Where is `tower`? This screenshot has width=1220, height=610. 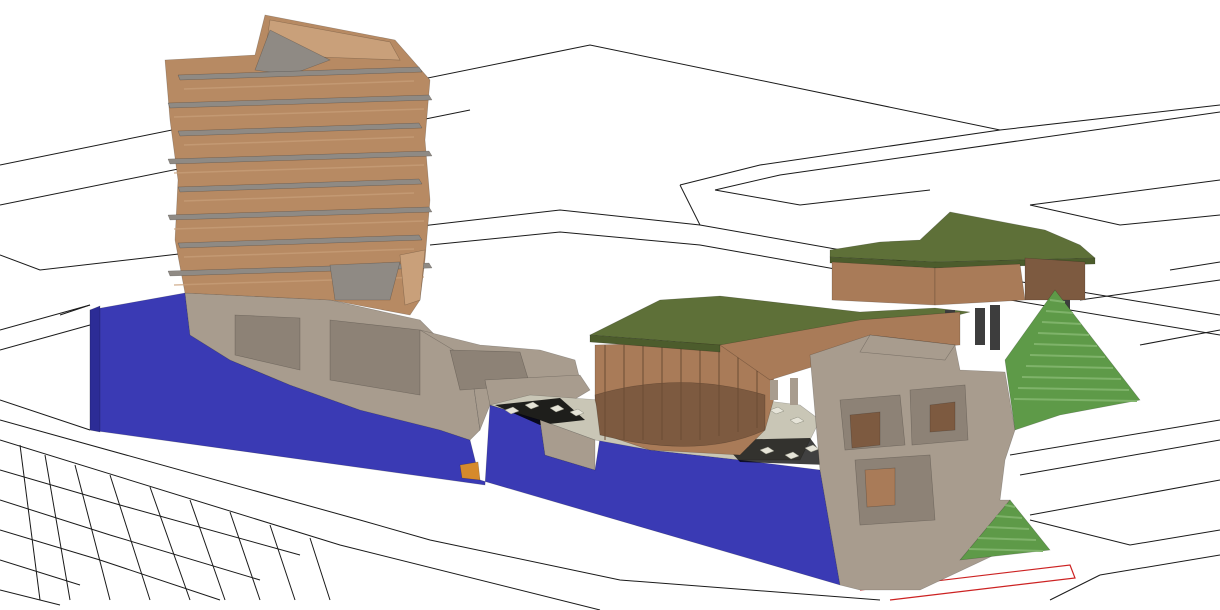 tower is located at coordinates (298, 165).